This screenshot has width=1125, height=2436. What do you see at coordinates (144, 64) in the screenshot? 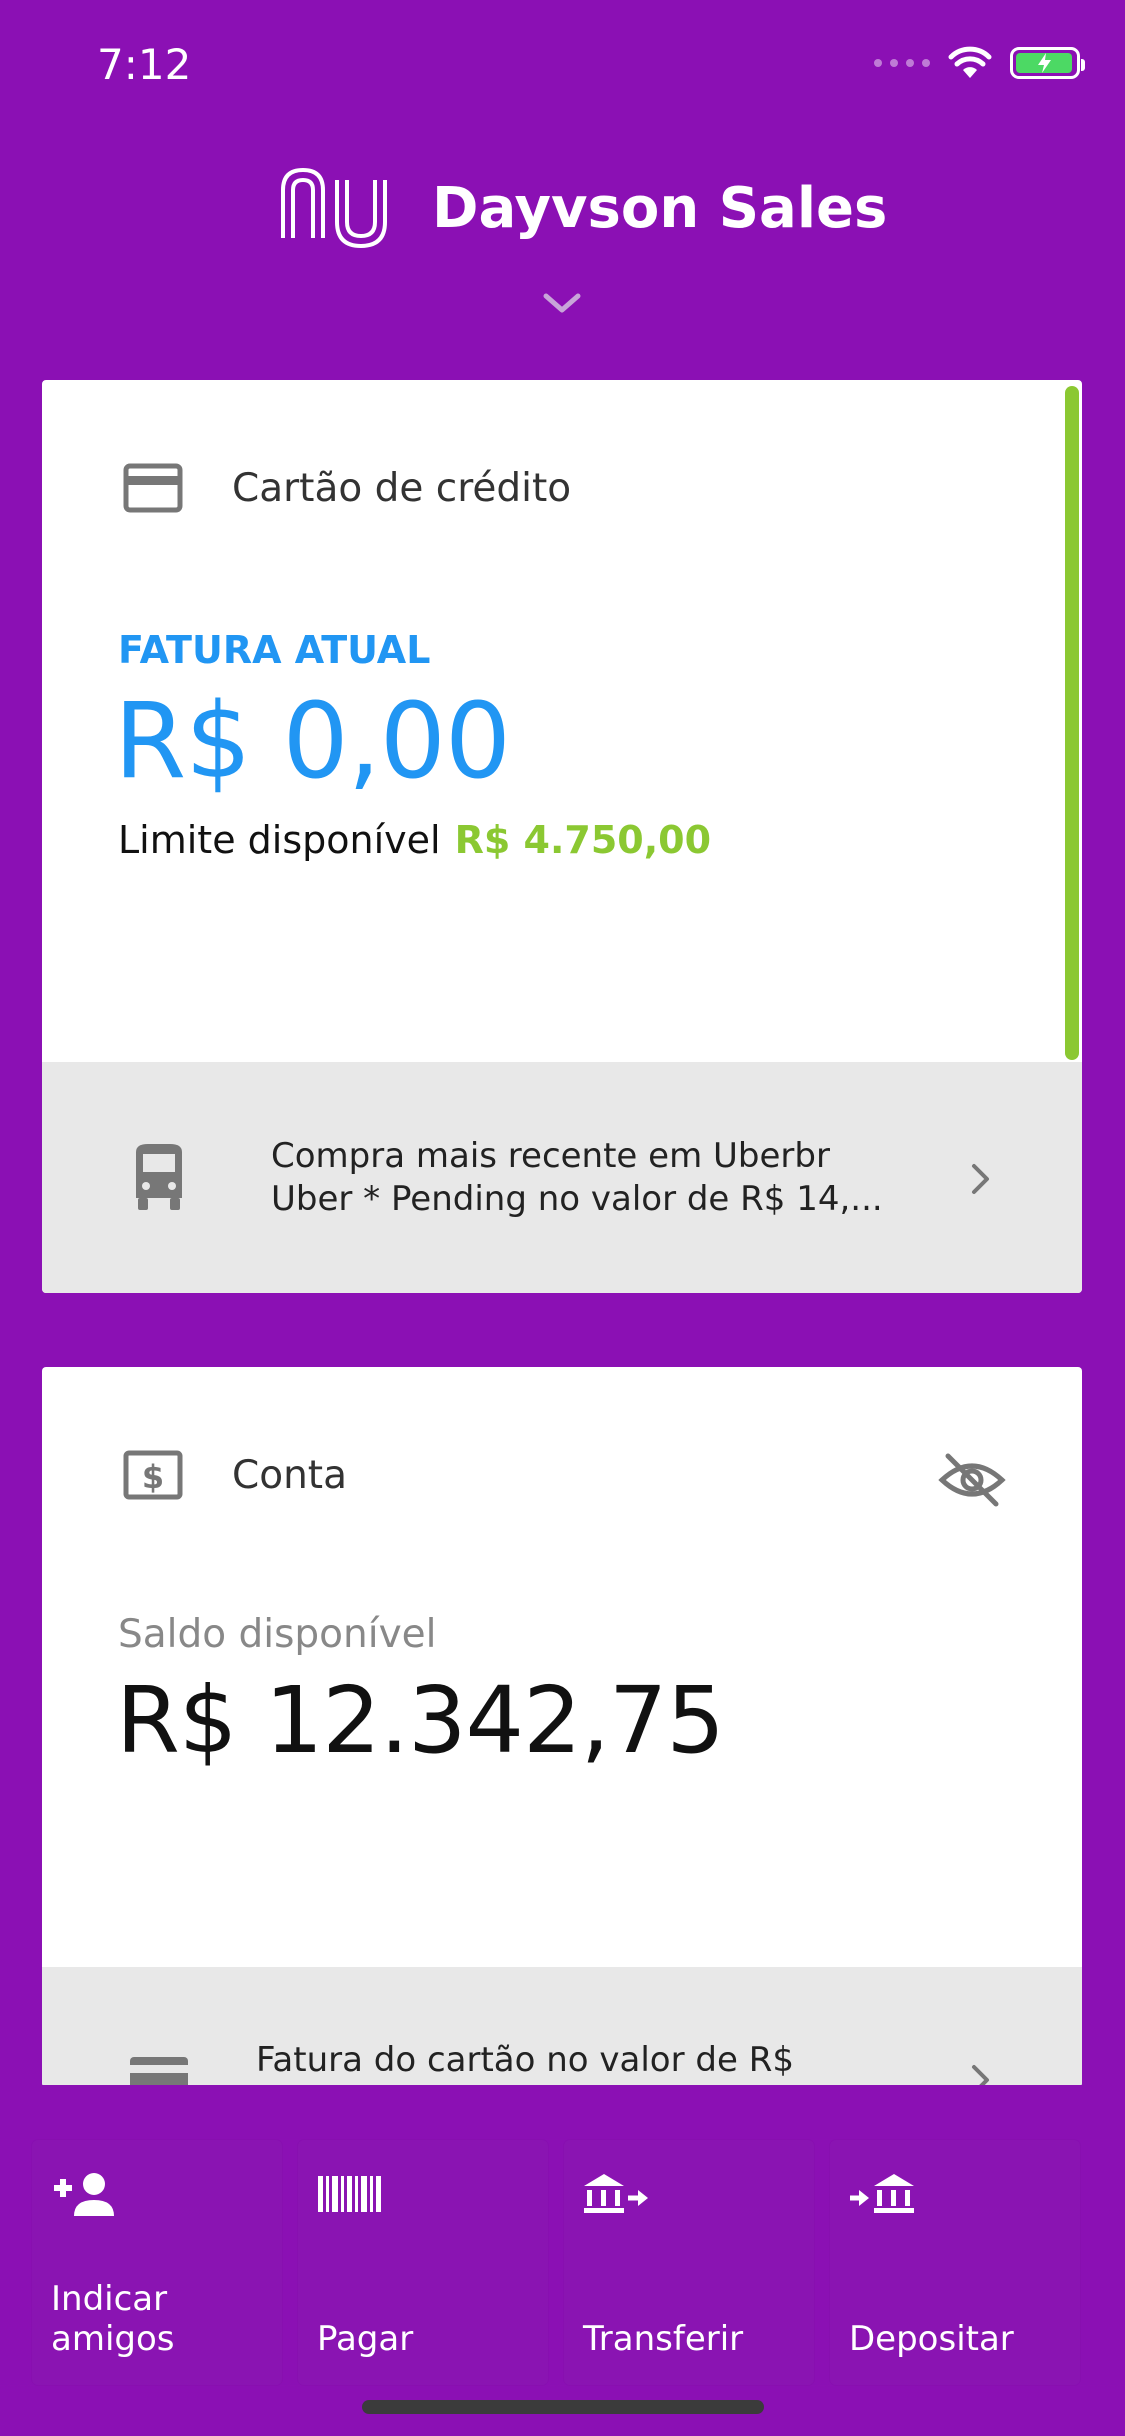
I see `status-time: 7:12` at bounding box center [144, 64].